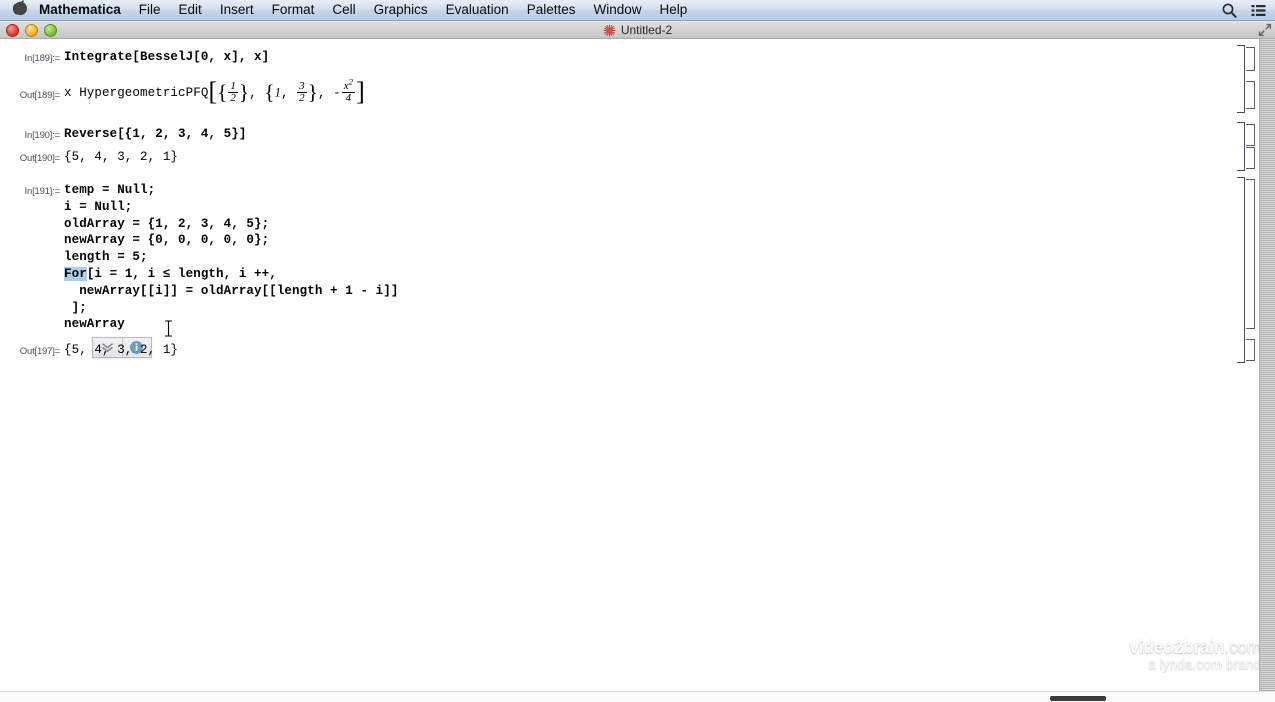 Image resolution: width=1275 pixels, height=702 pixels. I want to click on comma-1: ,, so click(257, 93).